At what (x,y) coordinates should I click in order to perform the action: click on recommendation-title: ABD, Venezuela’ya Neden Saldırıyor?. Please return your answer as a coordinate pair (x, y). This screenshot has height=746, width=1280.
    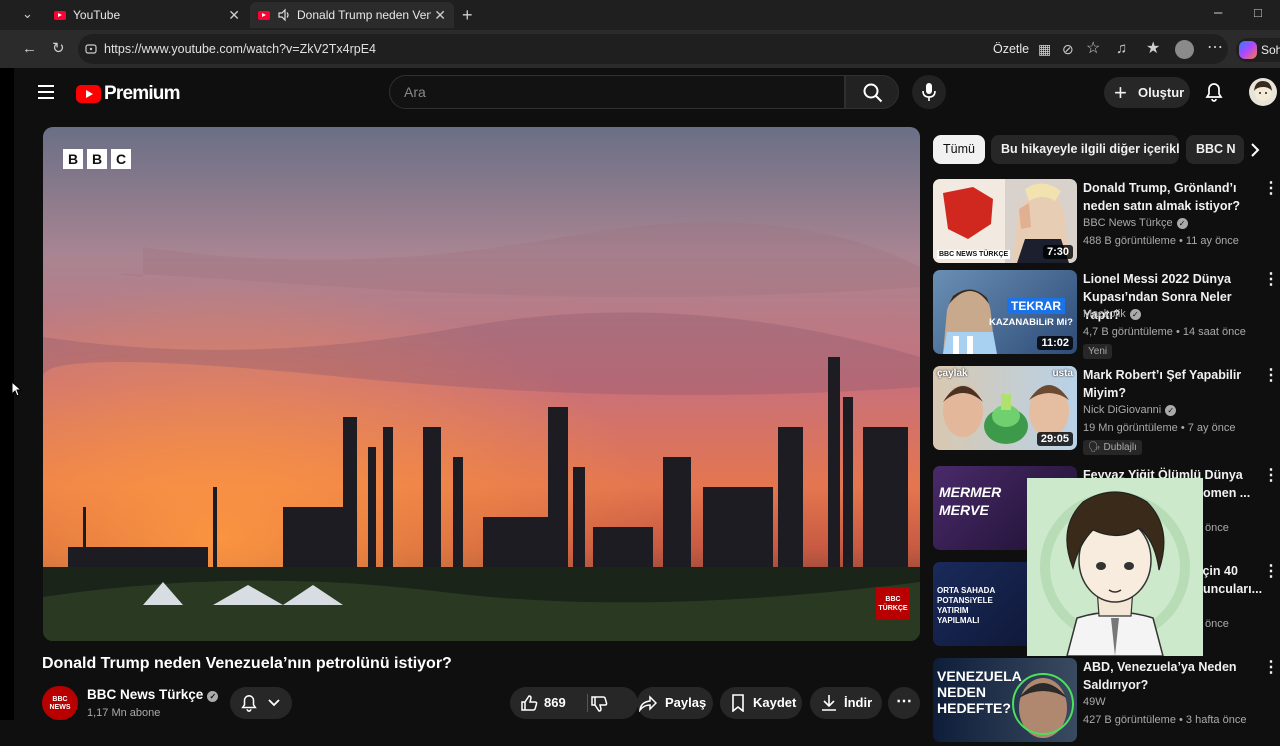
    Looking at the image, I should click on (1171, 676).